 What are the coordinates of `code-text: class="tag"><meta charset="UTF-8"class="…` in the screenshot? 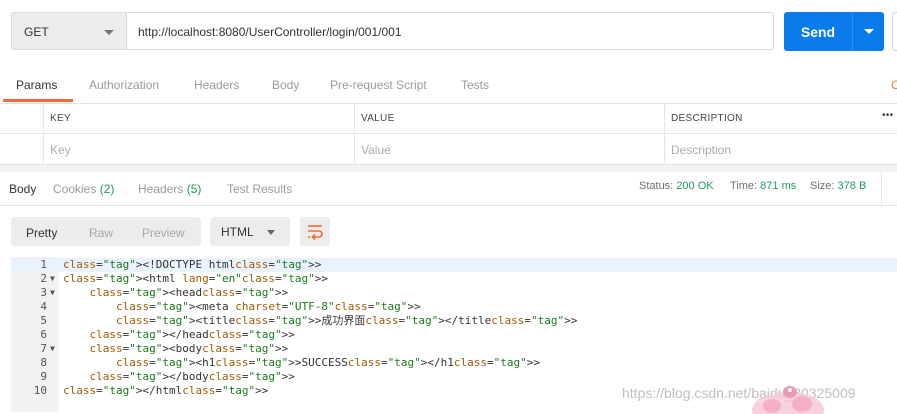 It's located at (268, 306).